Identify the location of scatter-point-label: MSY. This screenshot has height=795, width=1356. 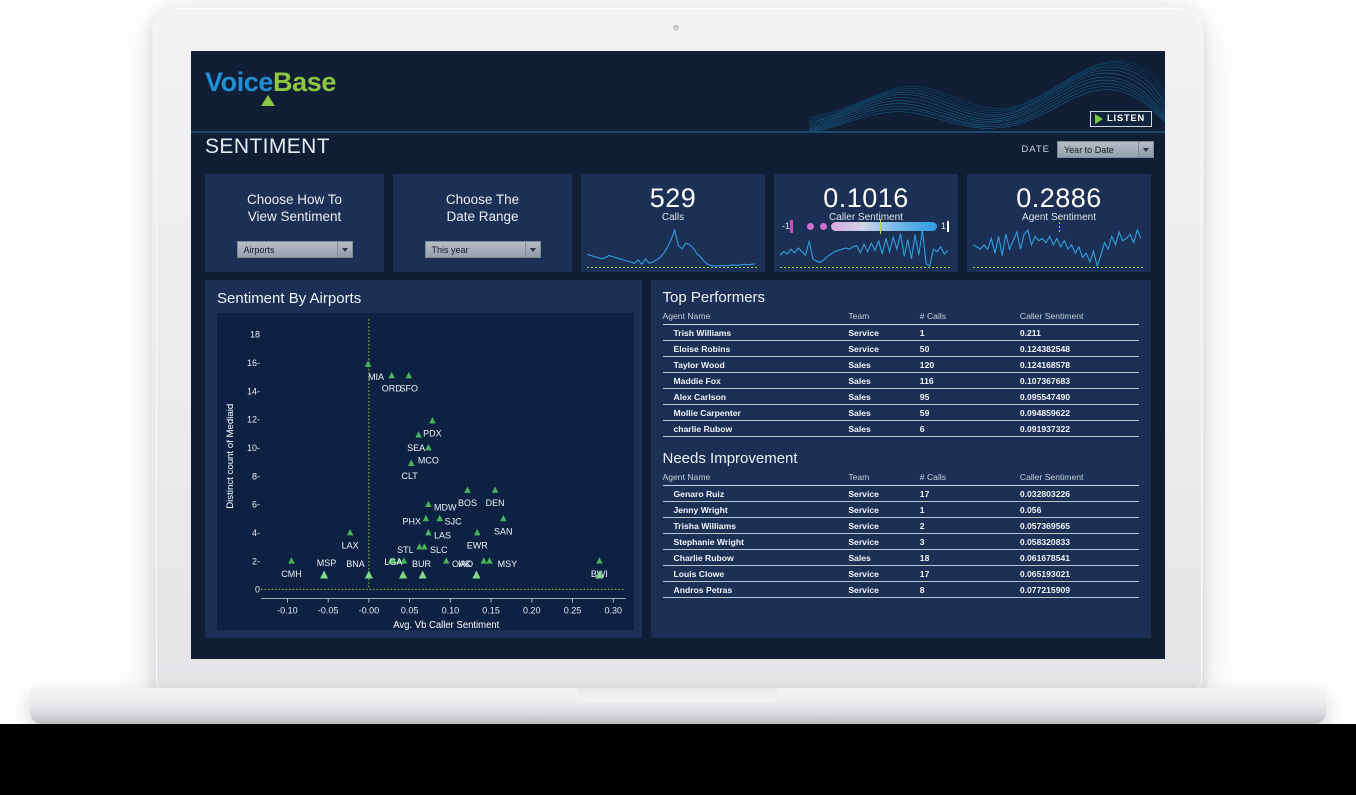
(507, 564).